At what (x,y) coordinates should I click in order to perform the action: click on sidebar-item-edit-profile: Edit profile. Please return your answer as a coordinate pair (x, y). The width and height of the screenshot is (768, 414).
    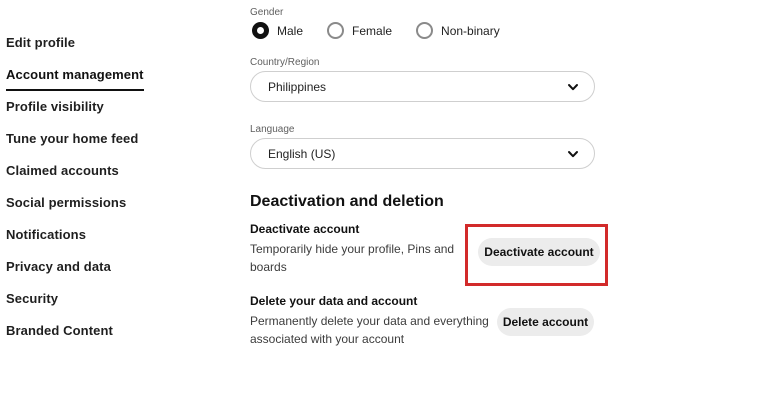
    Looking at the image, I should click on (111, 50).